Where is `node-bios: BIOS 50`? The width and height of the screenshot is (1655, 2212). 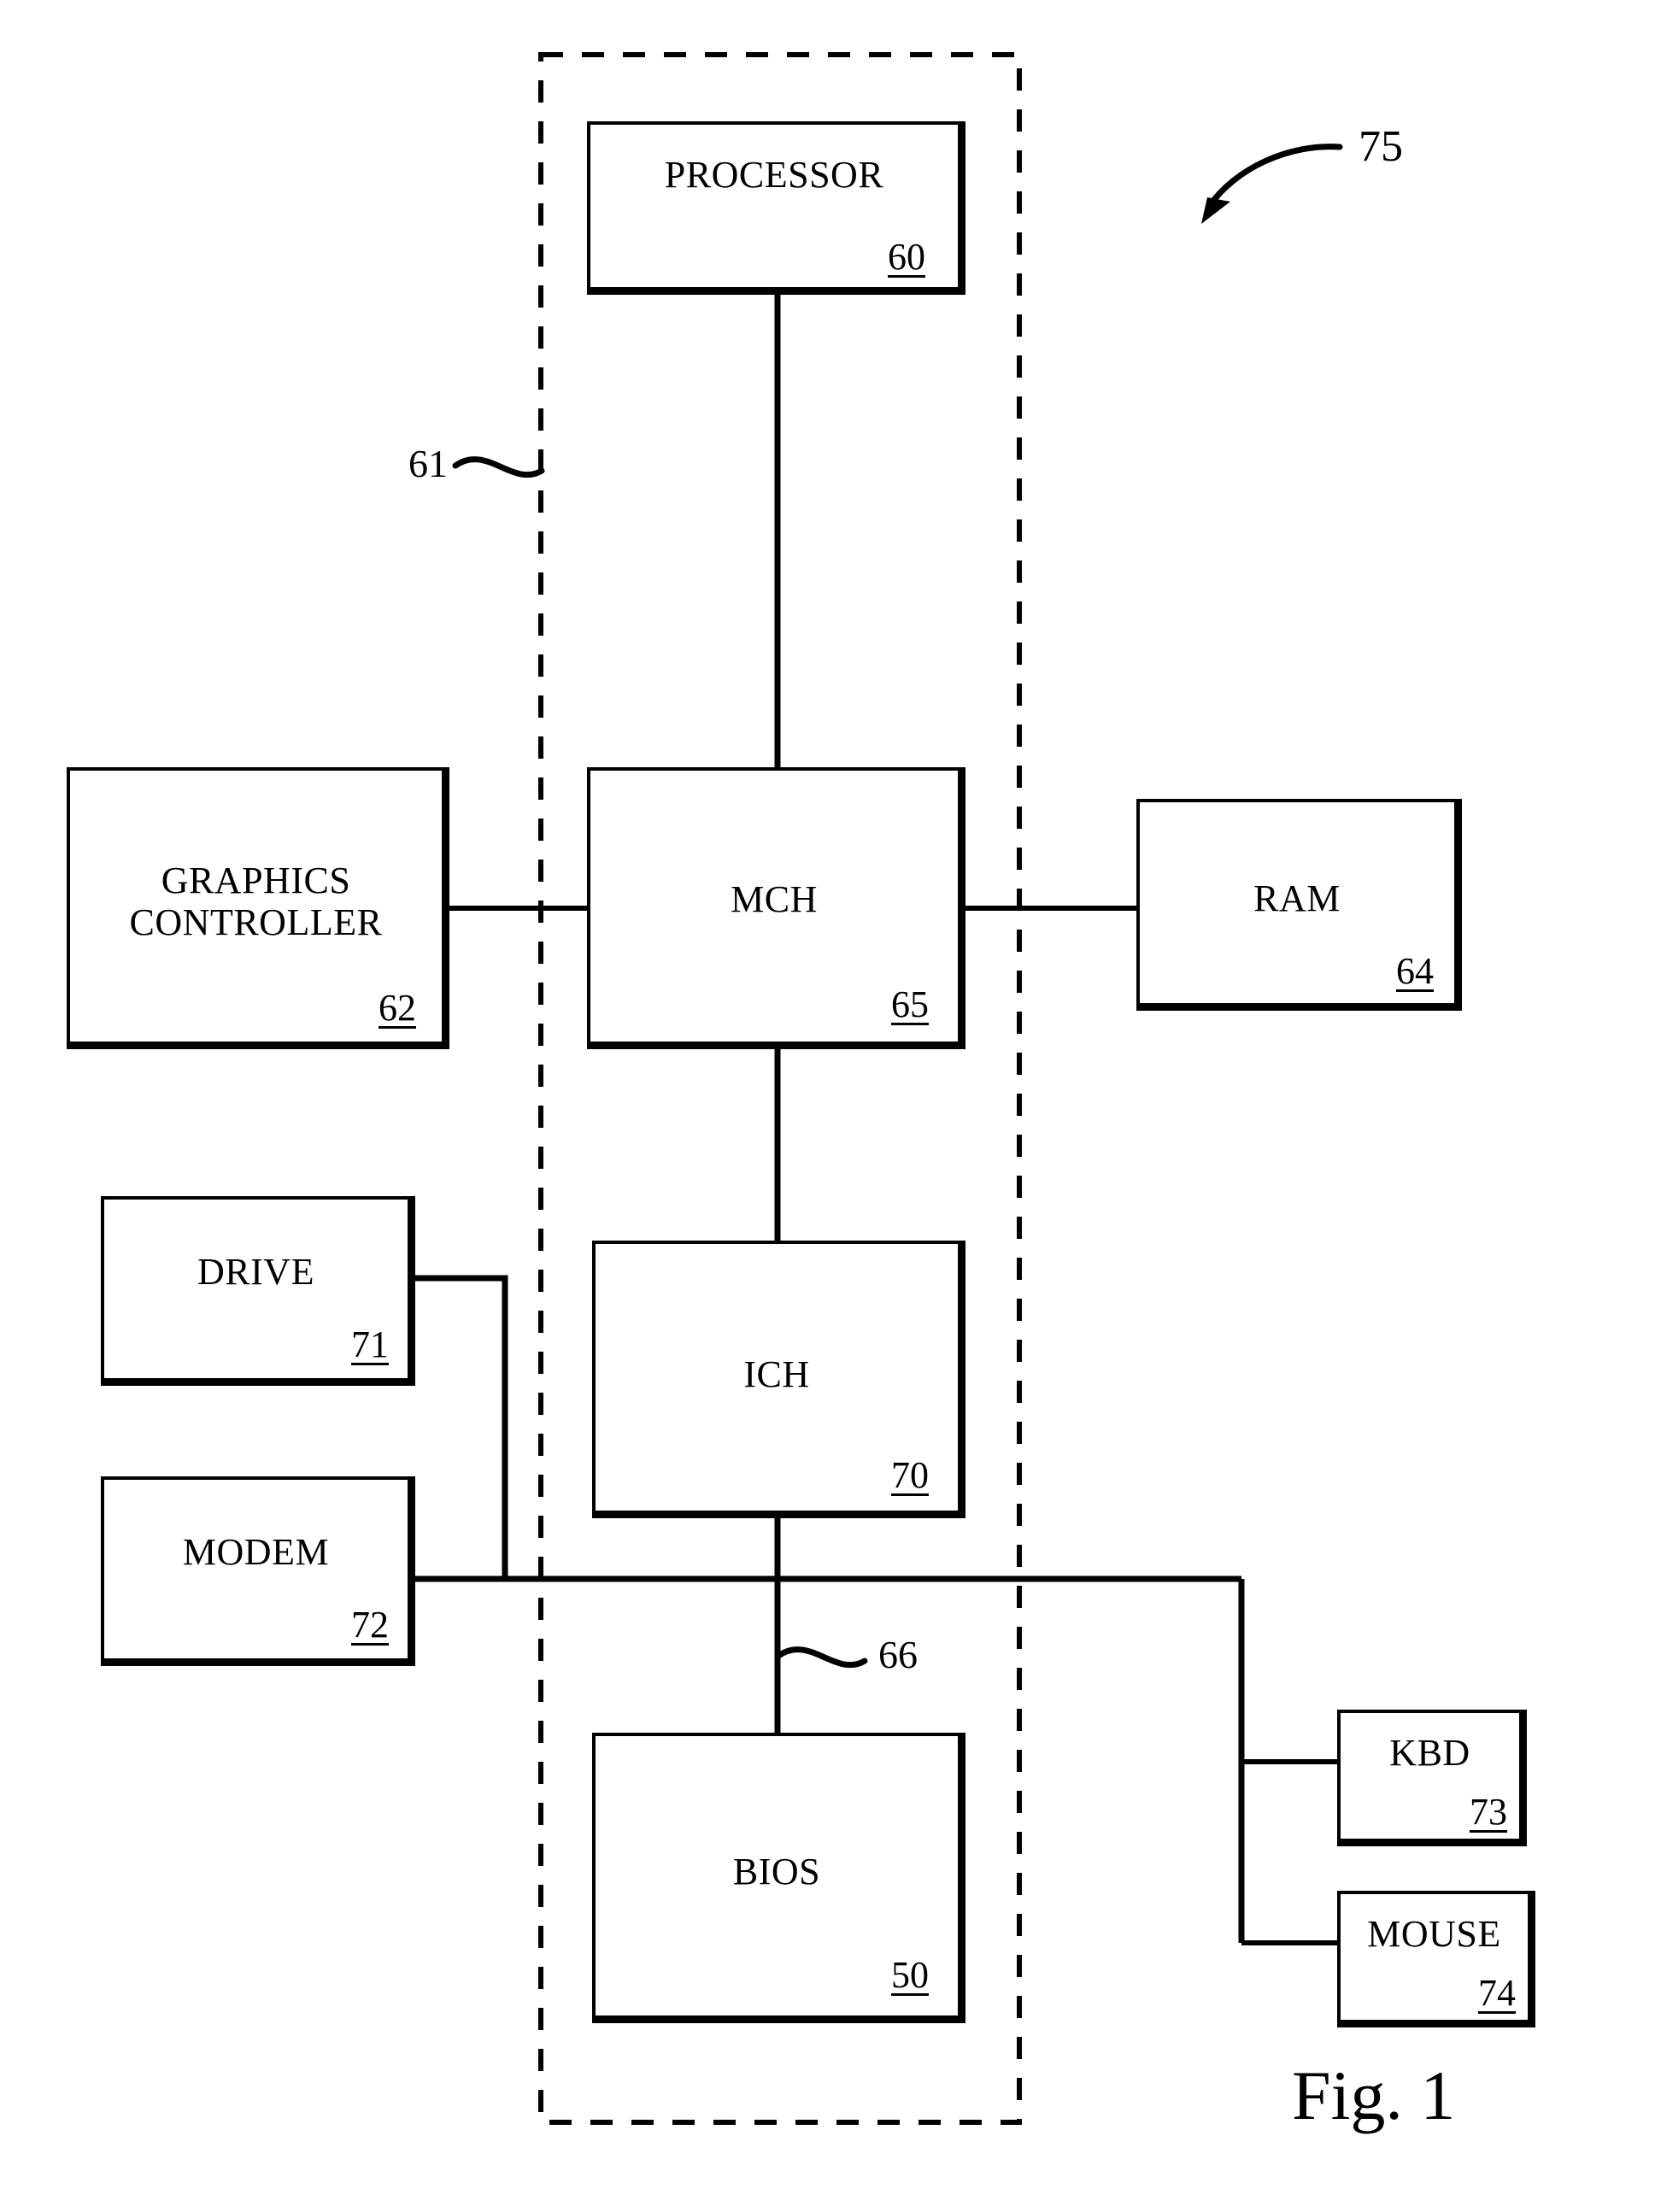
node-bios: BIOS 50 is located at coordinates (778, 1878).